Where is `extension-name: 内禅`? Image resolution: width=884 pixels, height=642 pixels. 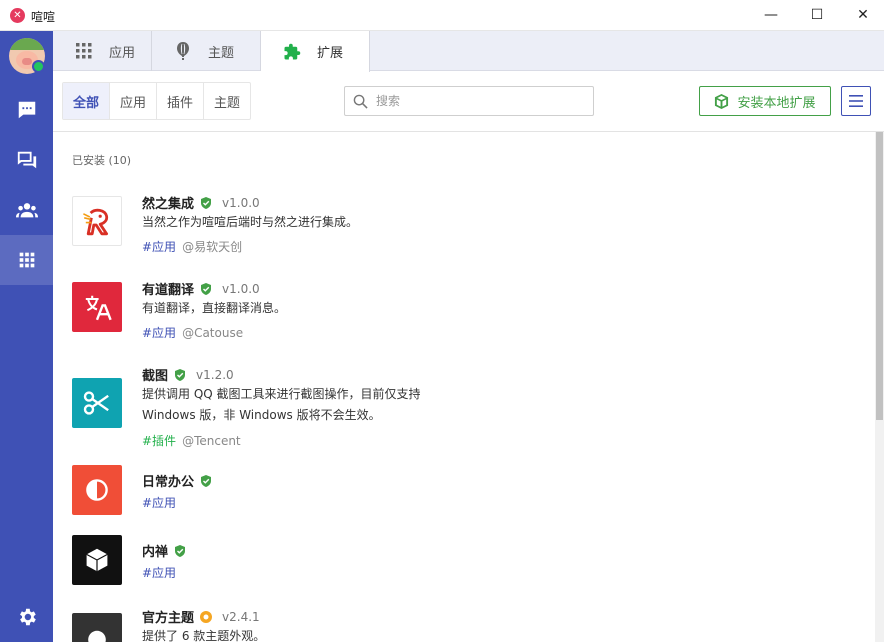 extension-name: 内禅 is located at coordinates (155, 552).